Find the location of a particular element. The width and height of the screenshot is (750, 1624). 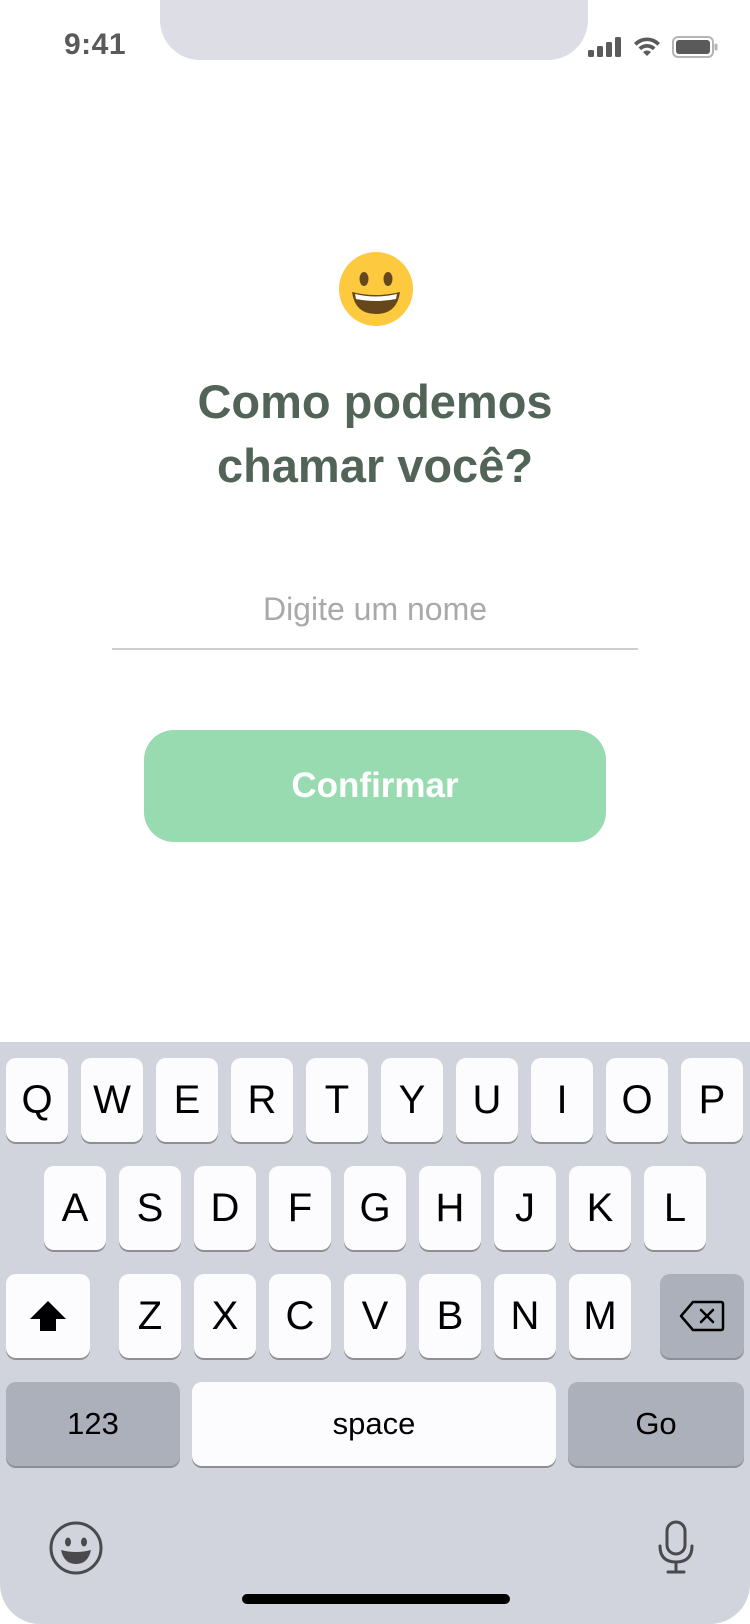

shift-key is located at coordinates (48, 1316).